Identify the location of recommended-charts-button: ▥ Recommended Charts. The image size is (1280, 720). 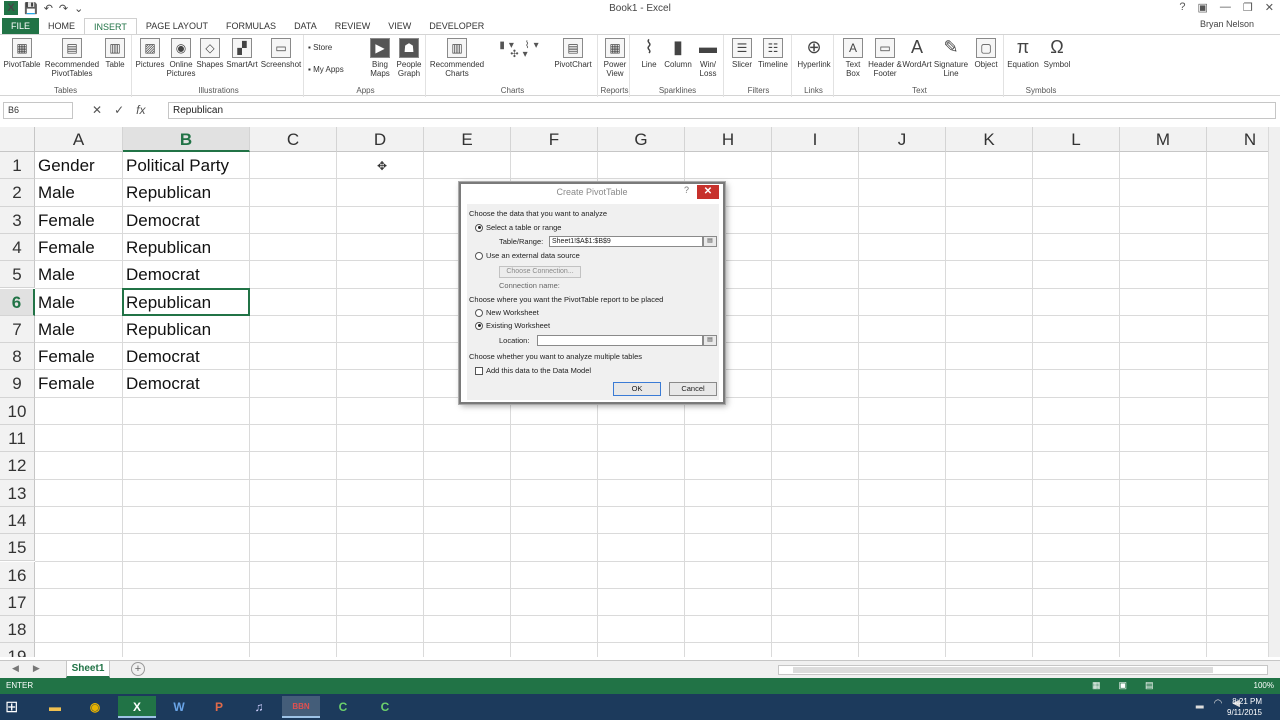
(457, 58).